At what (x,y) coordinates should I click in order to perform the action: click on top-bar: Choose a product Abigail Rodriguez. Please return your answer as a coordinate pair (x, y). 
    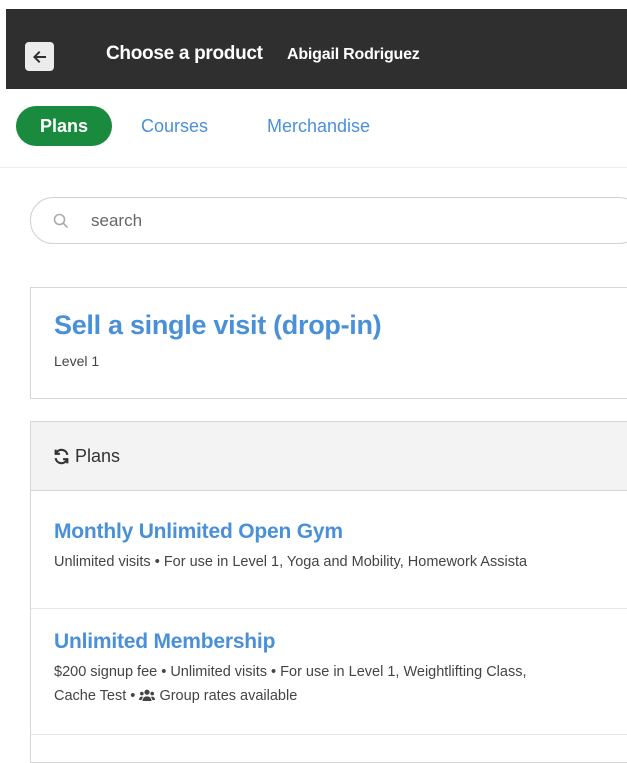
    Looking at the image, I should click on (316, 49).